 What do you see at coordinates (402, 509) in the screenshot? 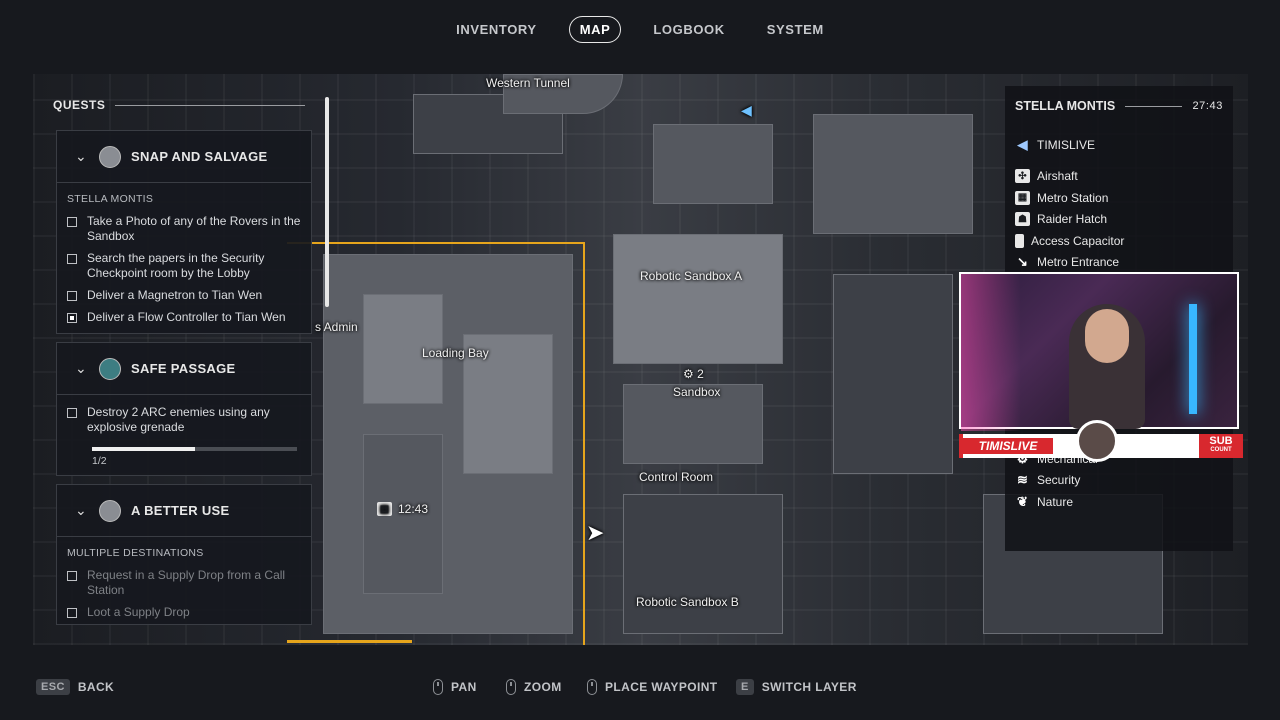
I see `metro-timer-marker: ▦ 12:43` at bounding box center [402, 509].